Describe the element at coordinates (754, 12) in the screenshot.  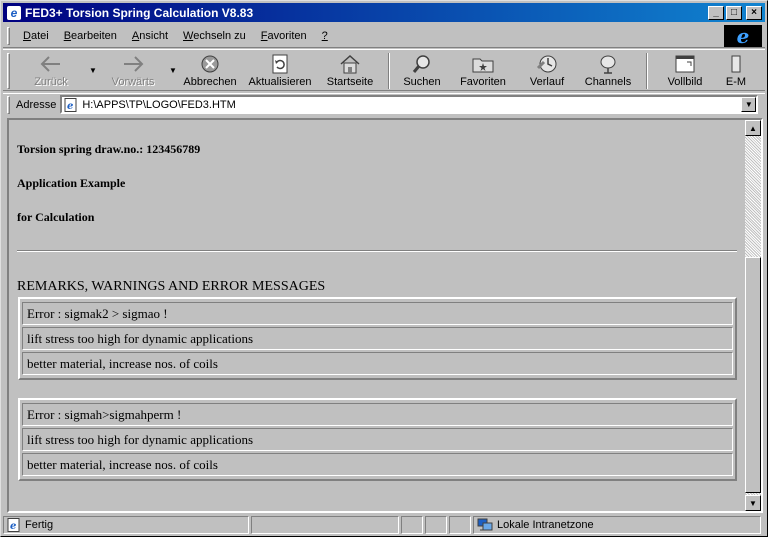
I see `close-button: ×` at that location.